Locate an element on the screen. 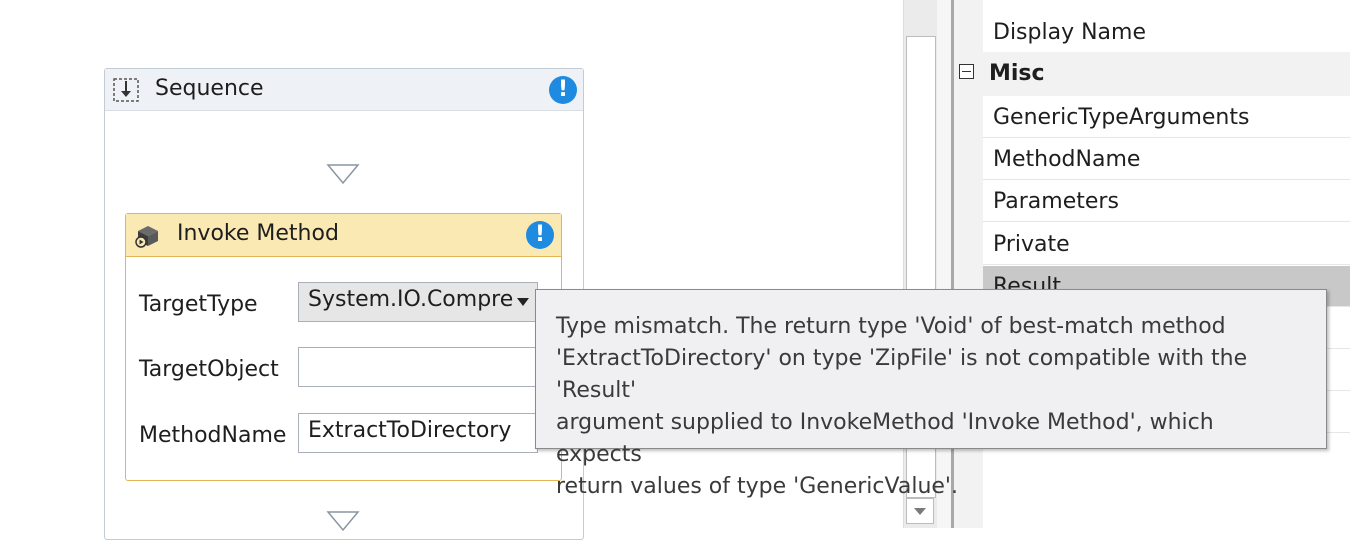 Image resolution: width=1350 pixels, height=540 pixels. target-type-label: TargetType is located at coordinates (198, 304).